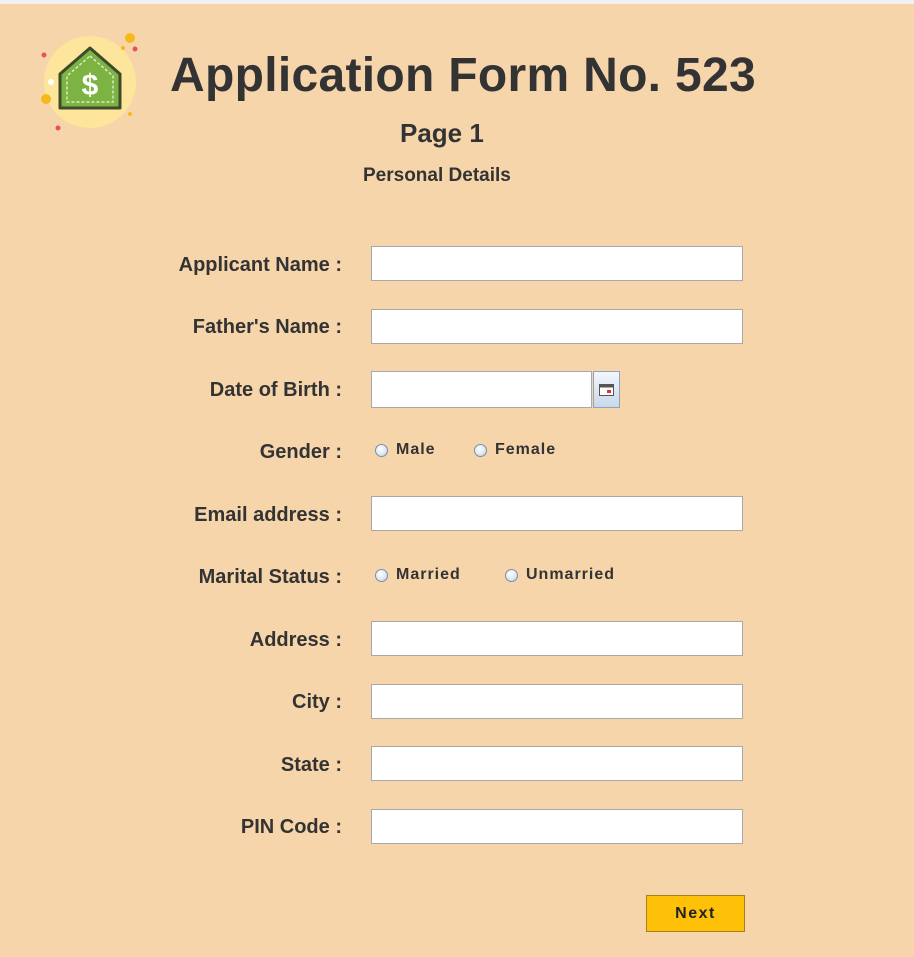 Image resolution: width=914 pixels, height=957 pixels. I want to click on dob-label: Date of Birth :, so click(275, 390).